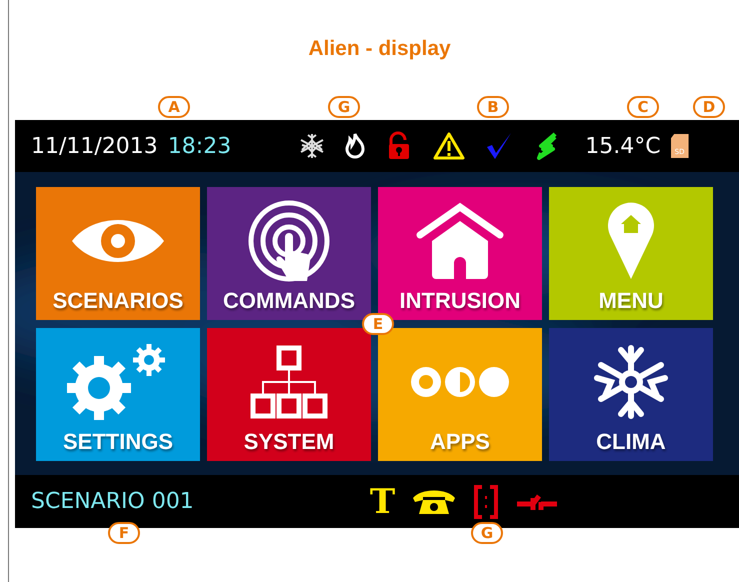  Describe the element at coordinates (643, 107) in the screenshot. I see `callout-marker: C` at that location.